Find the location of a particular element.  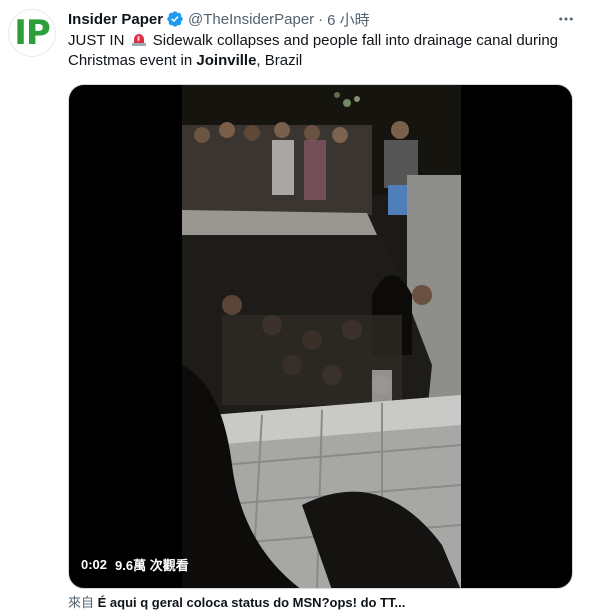

verified-badge-icon is located at coordinates (175, 19).